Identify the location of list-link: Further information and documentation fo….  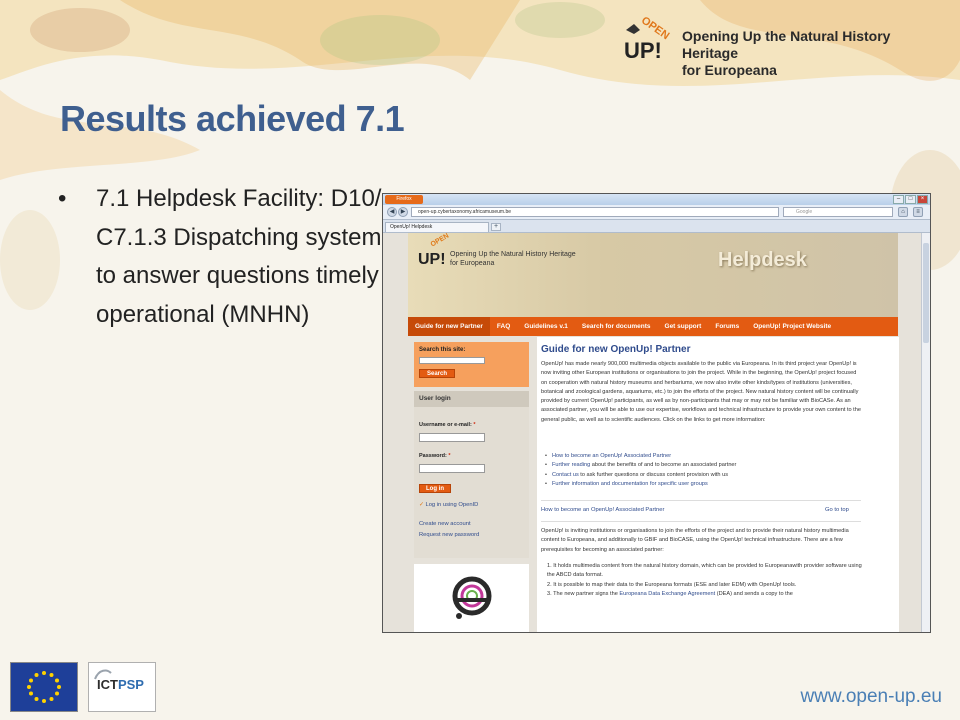
(630, 484).